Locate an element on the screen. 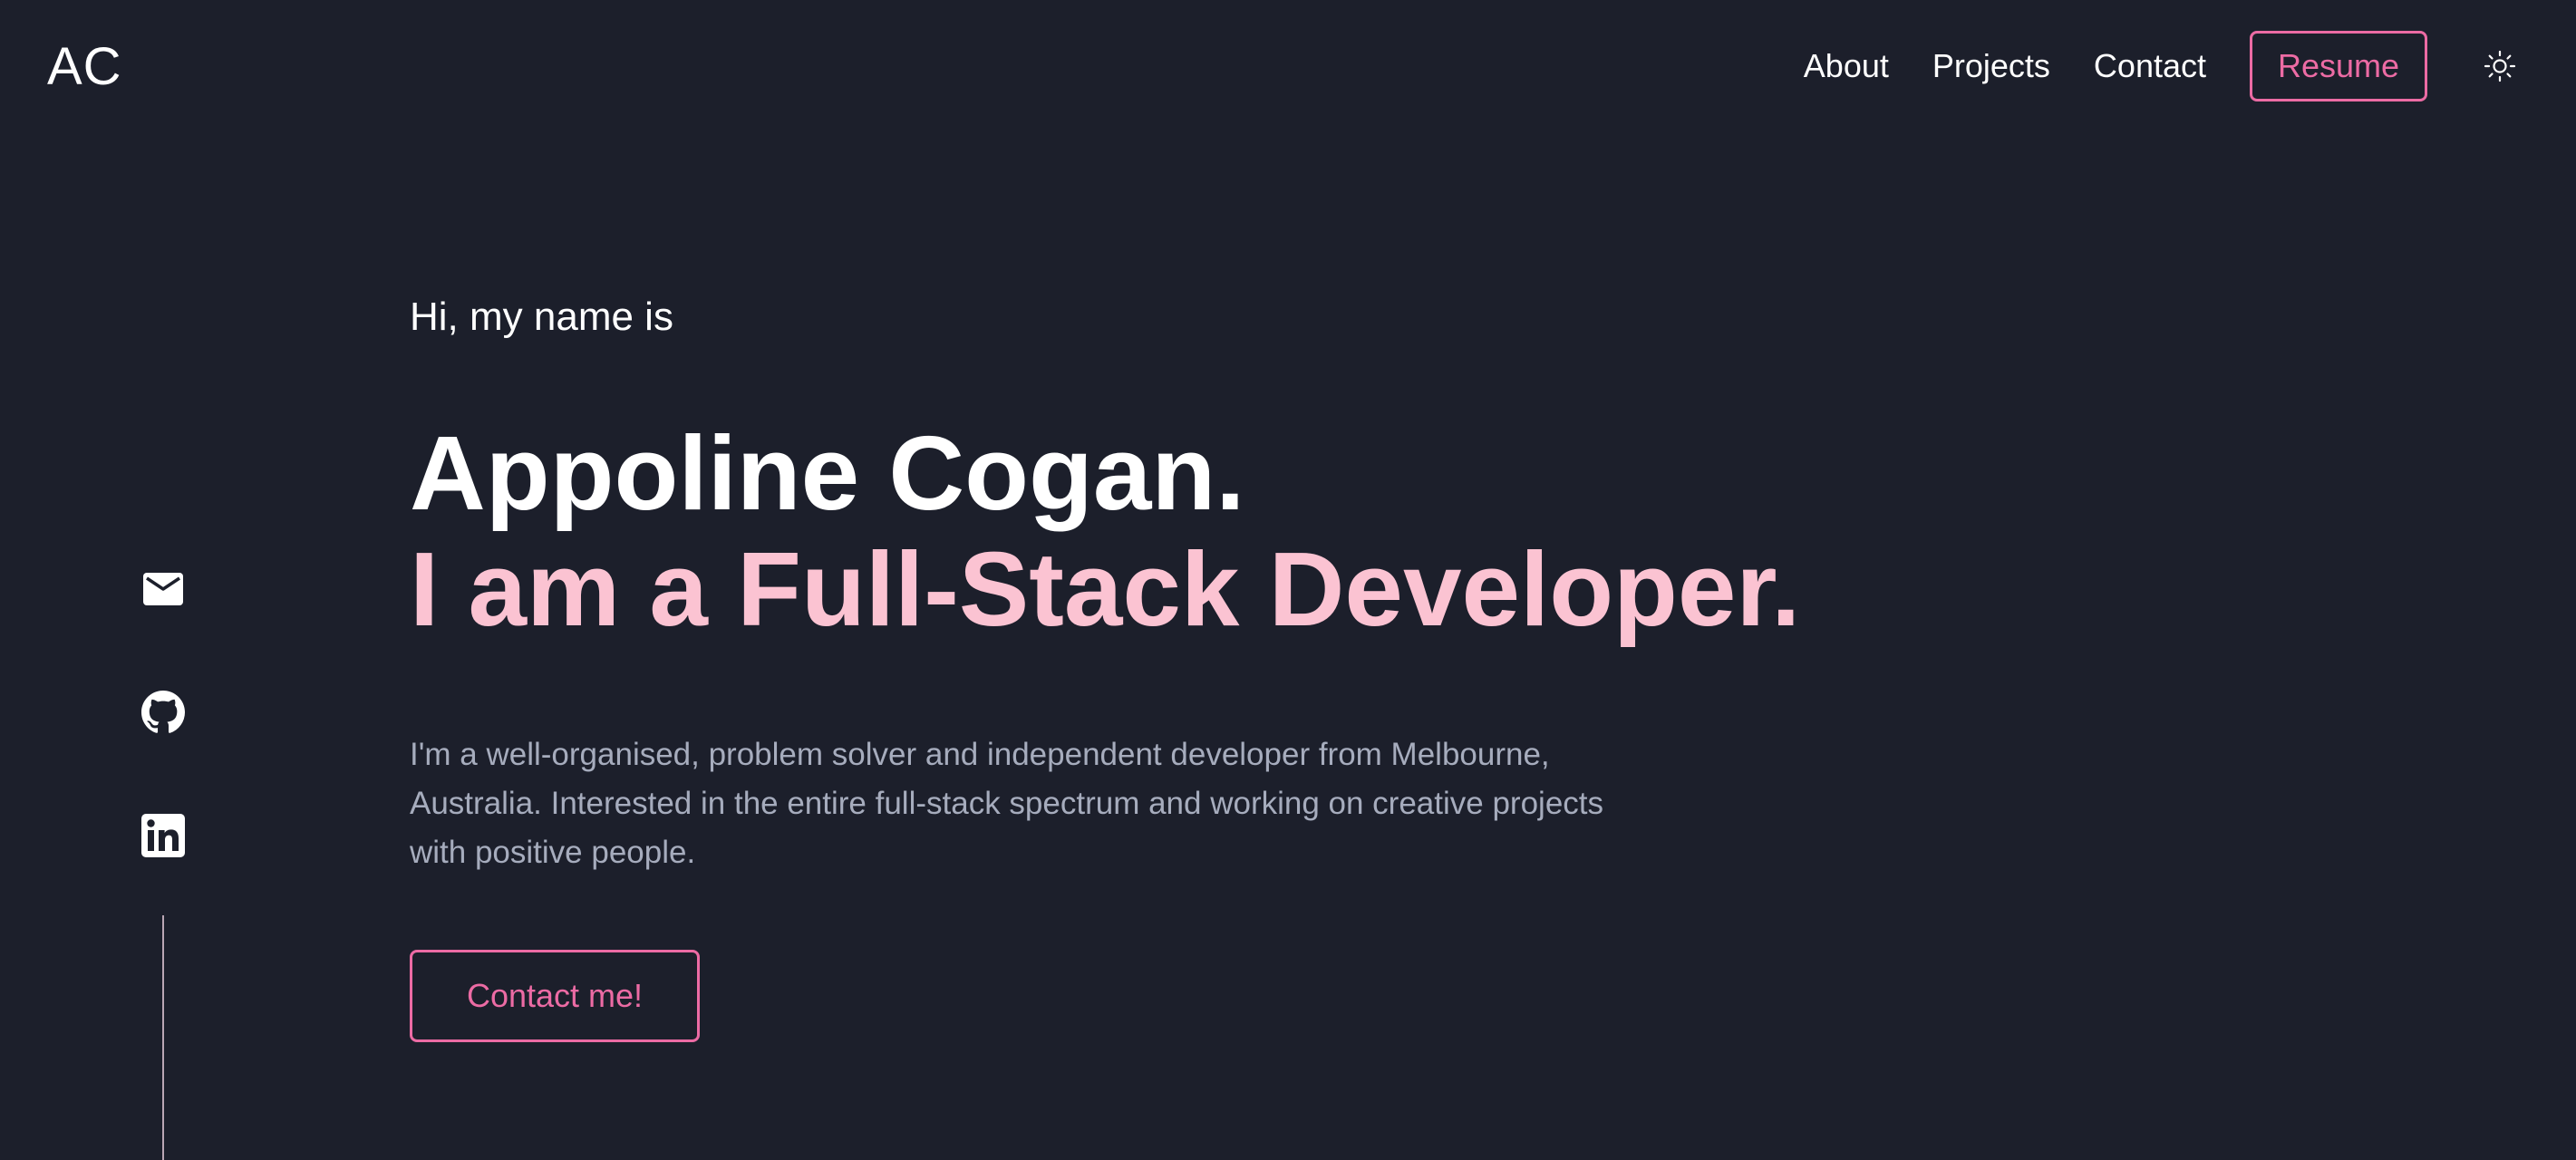  github-icon is located at coordinates (163, 712).